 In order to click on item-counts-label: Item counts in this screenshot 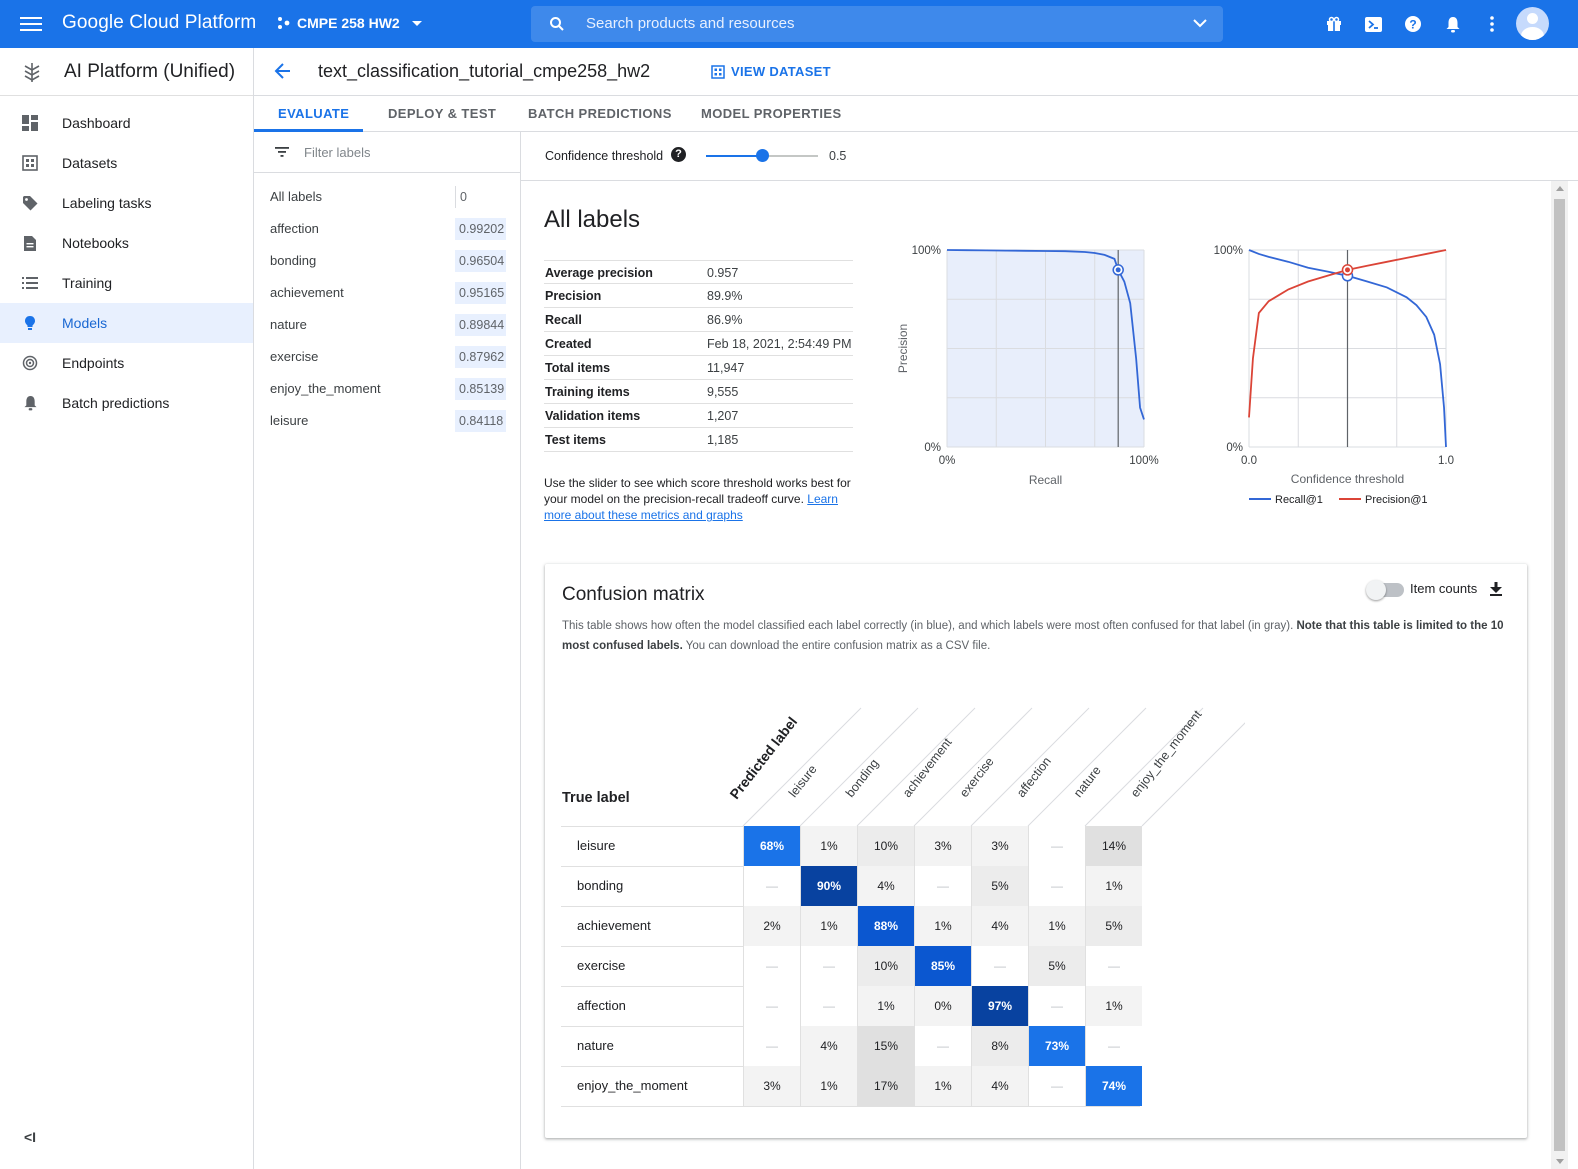, I will do `click(1444, 588)`.